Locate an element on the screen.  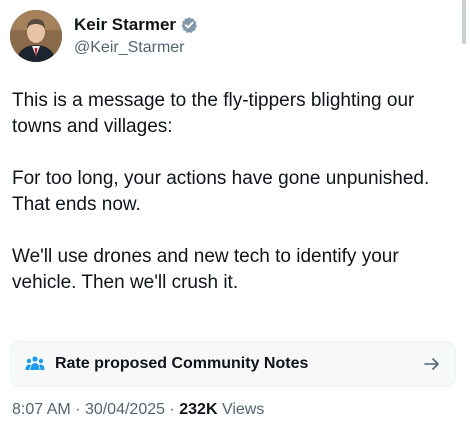
community-notes-label: Rate proposed Community Notes is located at coordinates (182, 363).